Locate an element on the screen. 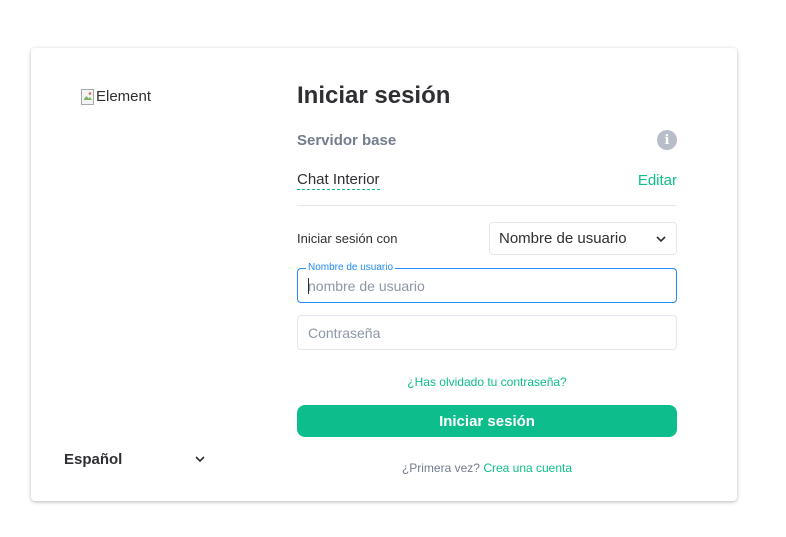 This screenshot has height=537, width=786. page-title: Iniciar sesión is located at coordinates (374, 95).